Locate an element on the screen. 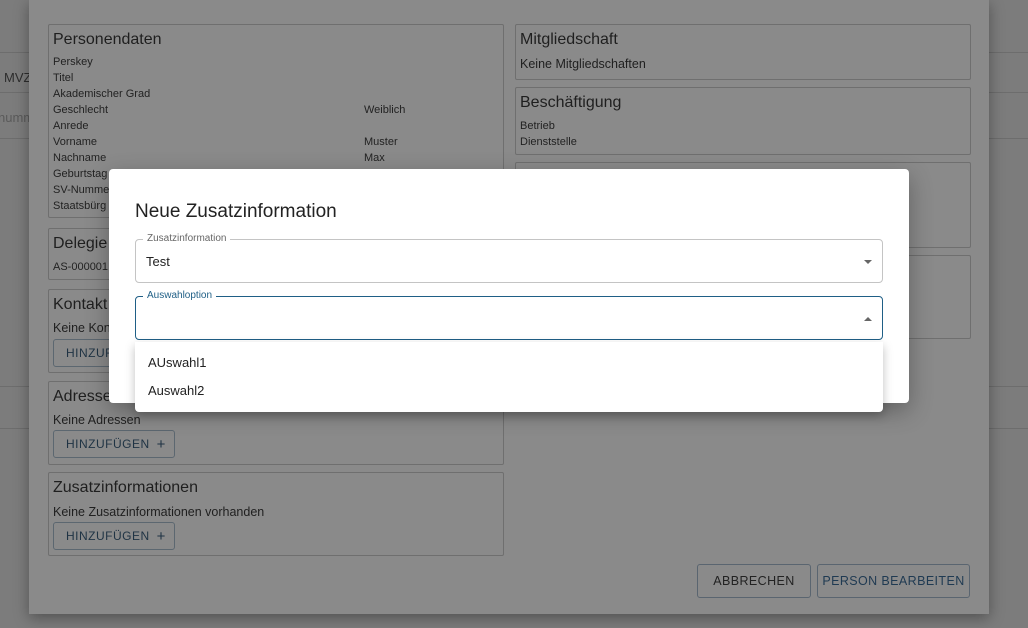  employment-row: Dienststelle is located at coordinates (548, 142).